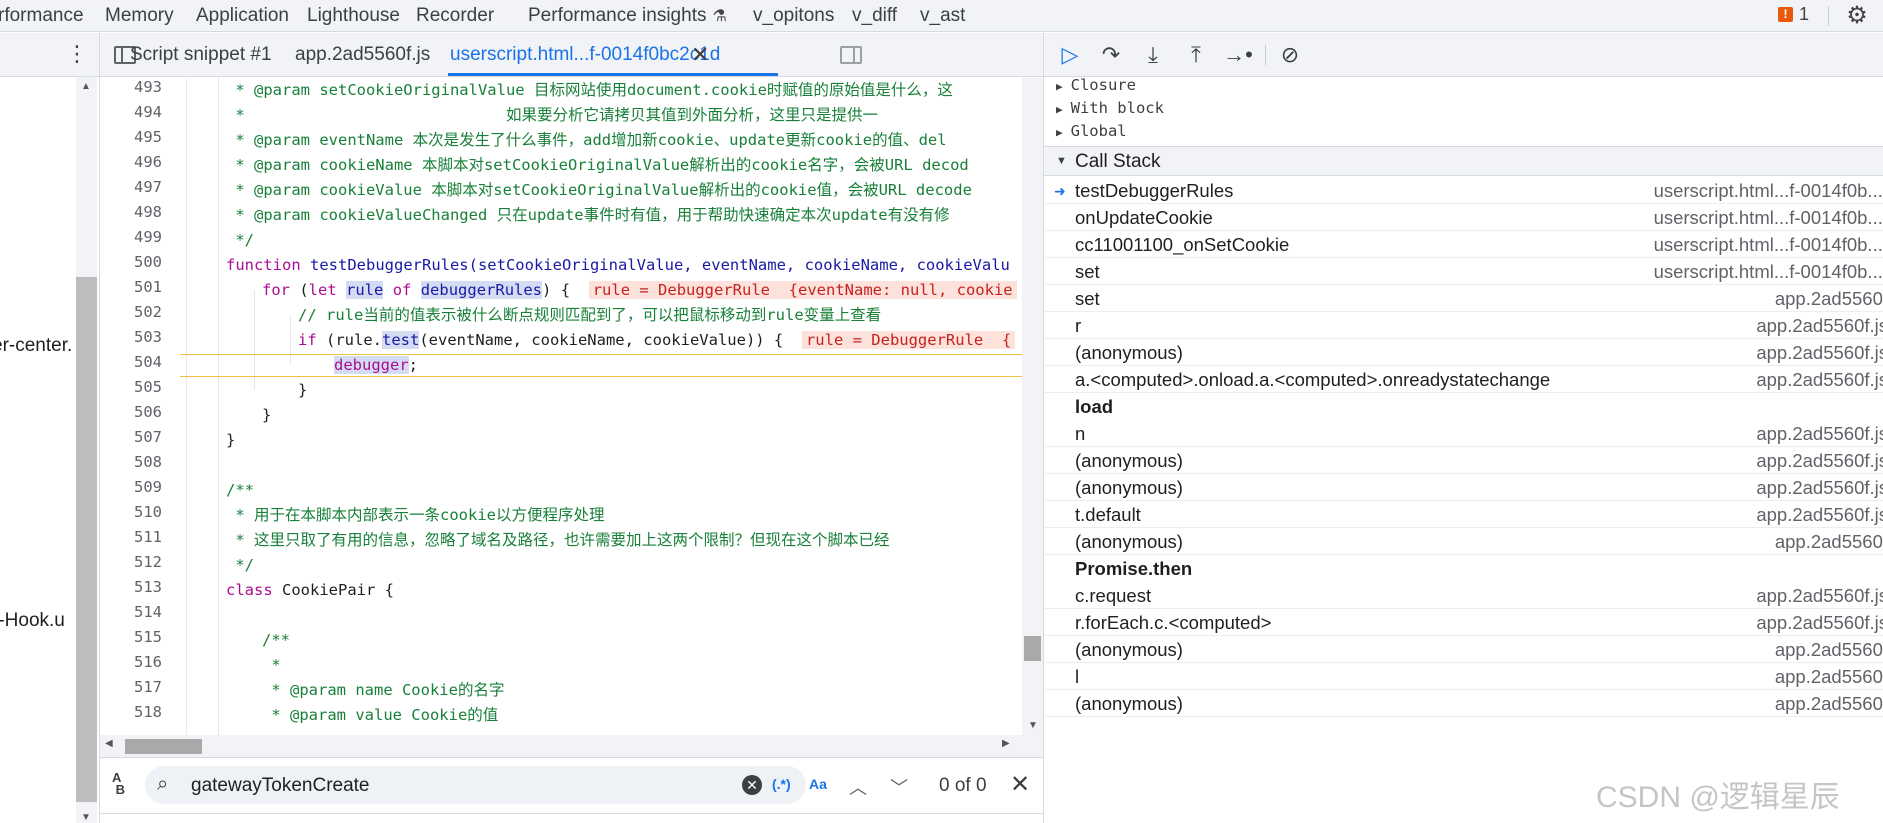 The width and height of the screenshot is (1883, 823). Describe the element at coordinates (1463, 622) in the screenshot. I see `call-frame: r.forEach.c.<computed> app.2ad5560f.js` at that location.